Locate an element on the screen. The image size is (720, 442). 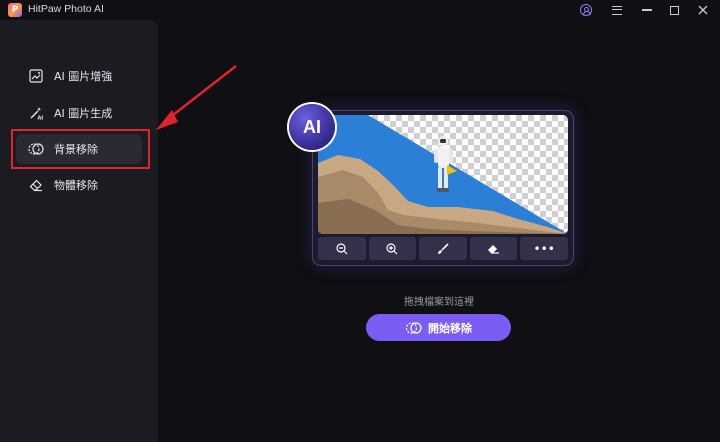
minimize-icon is located at coordinates (647, 10).